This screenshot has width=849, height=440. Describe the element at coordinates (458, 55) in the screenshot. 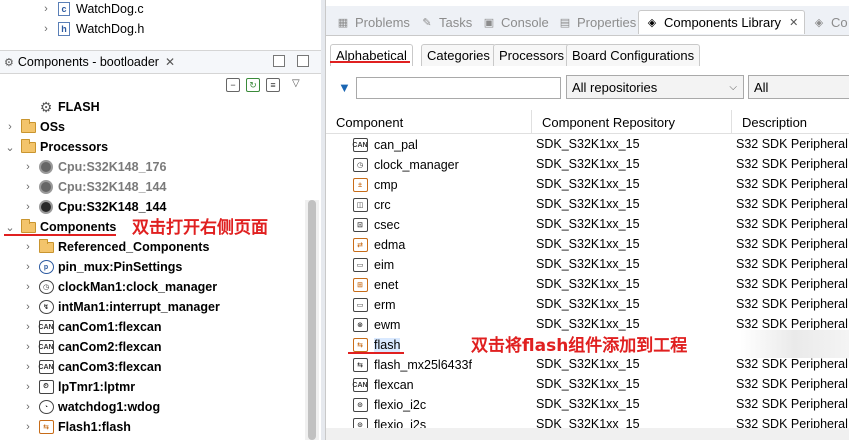

I see `subtab-categories: Categories` at that location.